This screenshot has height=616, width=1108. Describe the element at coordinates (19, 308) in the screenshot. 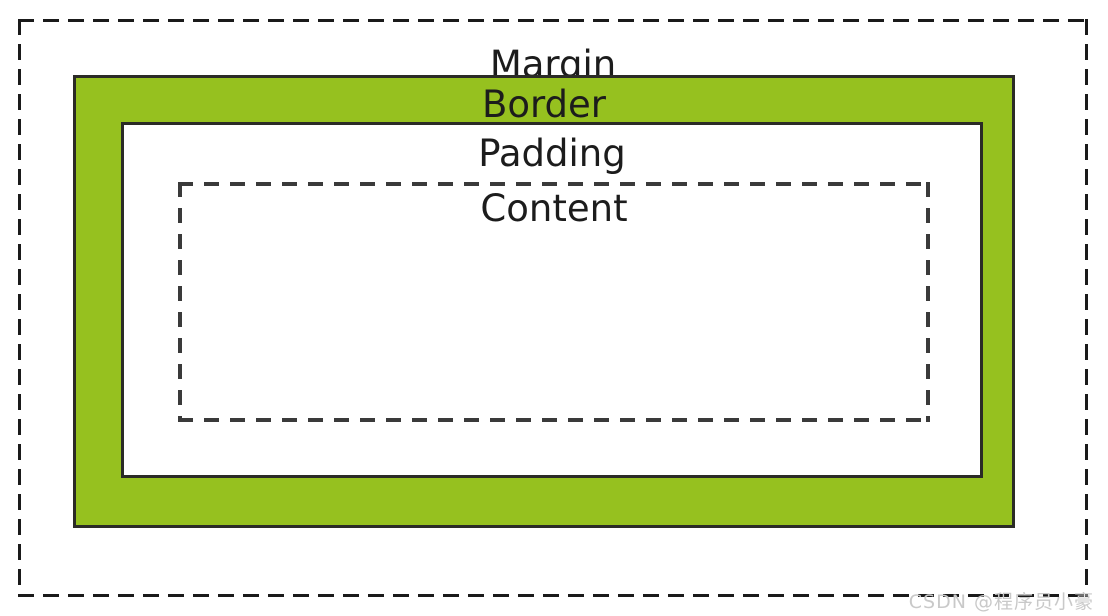

I see `margin-box-edge-left` at that location.